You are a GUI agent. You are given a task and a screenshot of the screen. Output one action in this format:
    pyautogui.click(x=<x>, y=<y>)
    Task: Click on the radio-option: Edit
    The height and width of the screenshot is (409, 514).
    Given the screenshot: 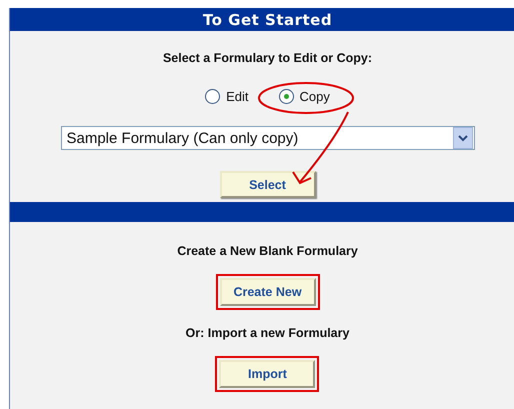 What is the action you would take?
    pyautogui.click(x=227, y=96)
    